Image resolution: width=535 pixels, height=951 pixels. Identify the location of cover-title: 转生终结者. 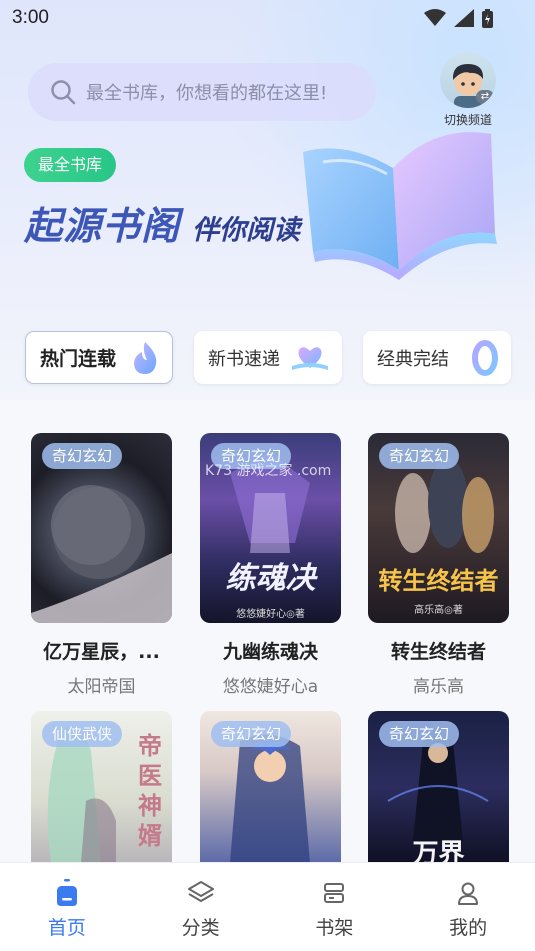
(438, 581).